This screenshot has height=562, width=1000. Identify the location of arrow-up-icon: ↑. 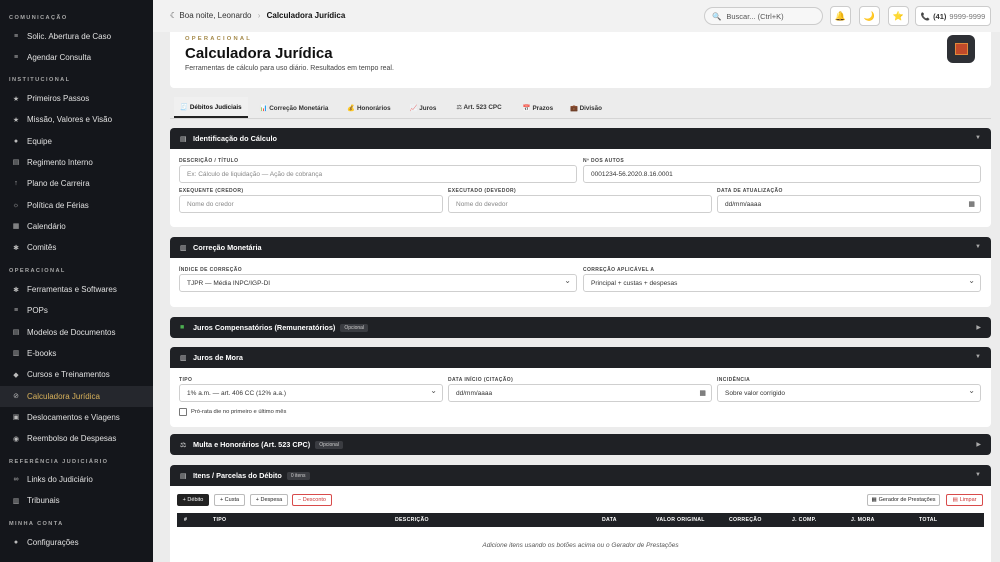
(16, 184).